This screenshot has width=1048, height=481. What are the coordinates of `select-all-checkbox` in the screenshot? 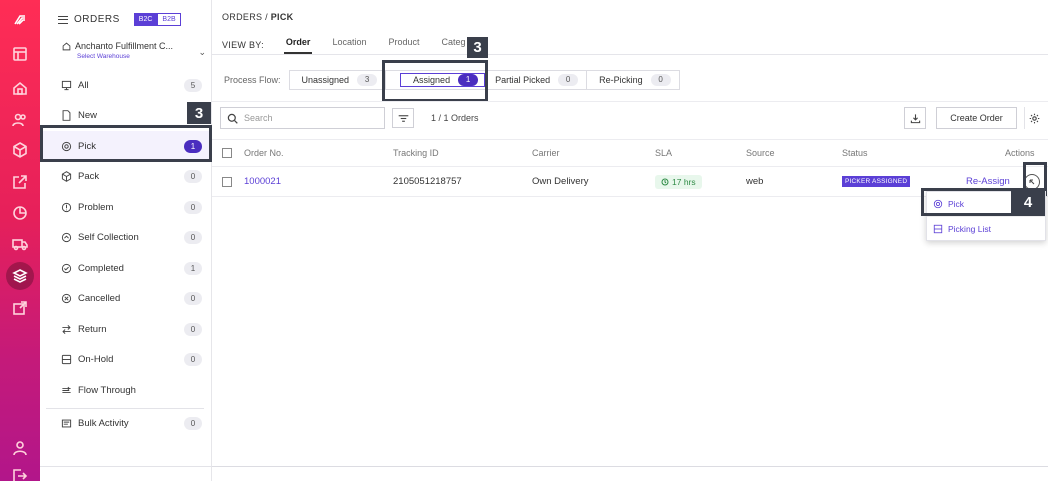 It's located at (227, 153).